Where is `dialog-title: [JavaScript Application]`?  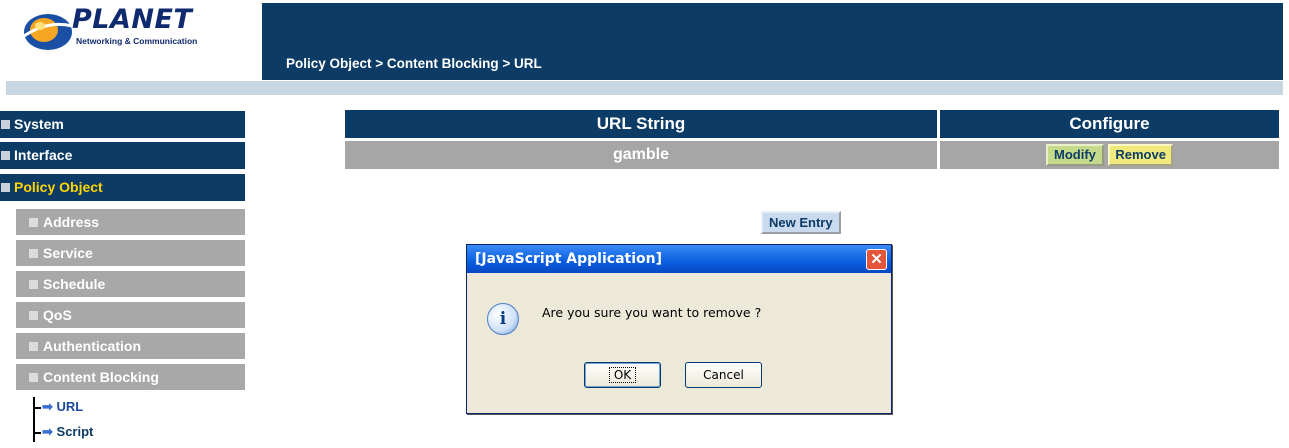
dialog-title: [JavaScript Application] is located at coordinates (679, 259).